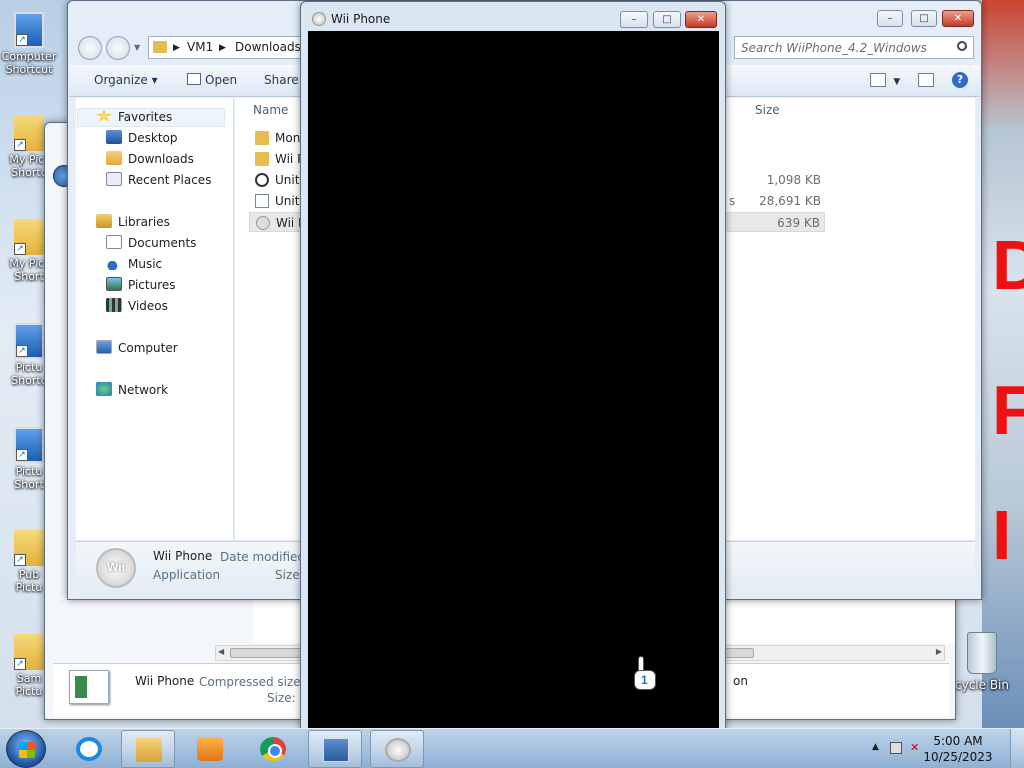 Image resolution: width=1024 pixels, height=768 pixels. What do you see at coordinates (926, 80) in the screenshot?
I see `preview-pane-icon` at bounding box center [926, 80].